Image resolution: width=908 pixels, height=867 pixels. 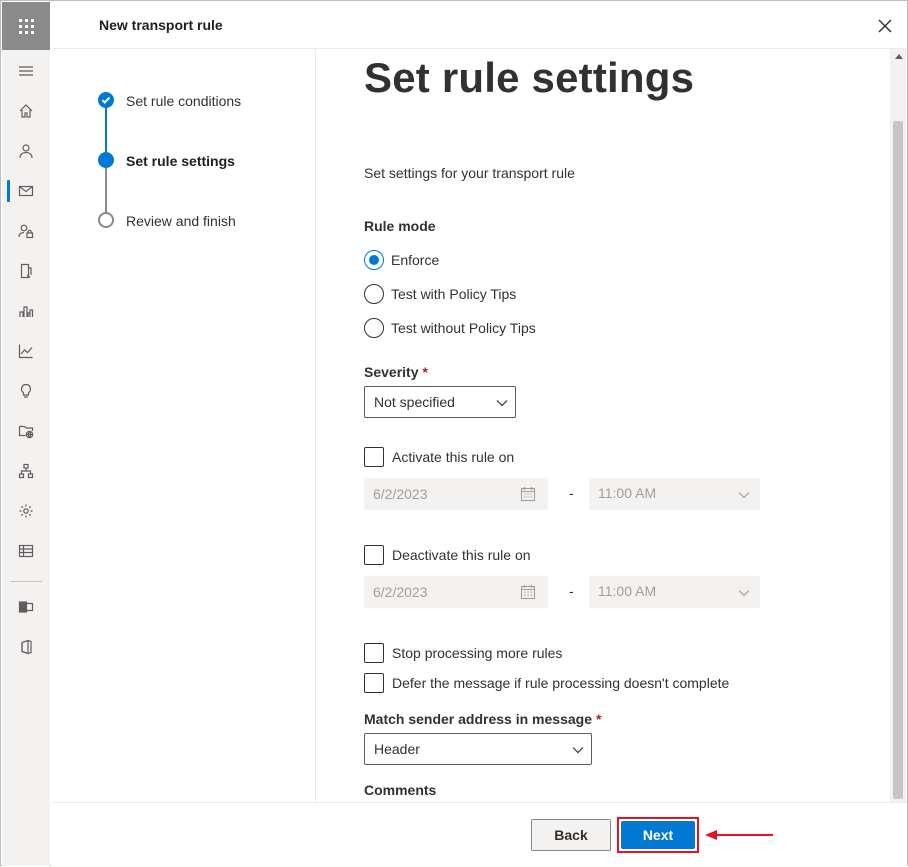 I want to click on mobile-device-icon, so click(x=26, y=271).